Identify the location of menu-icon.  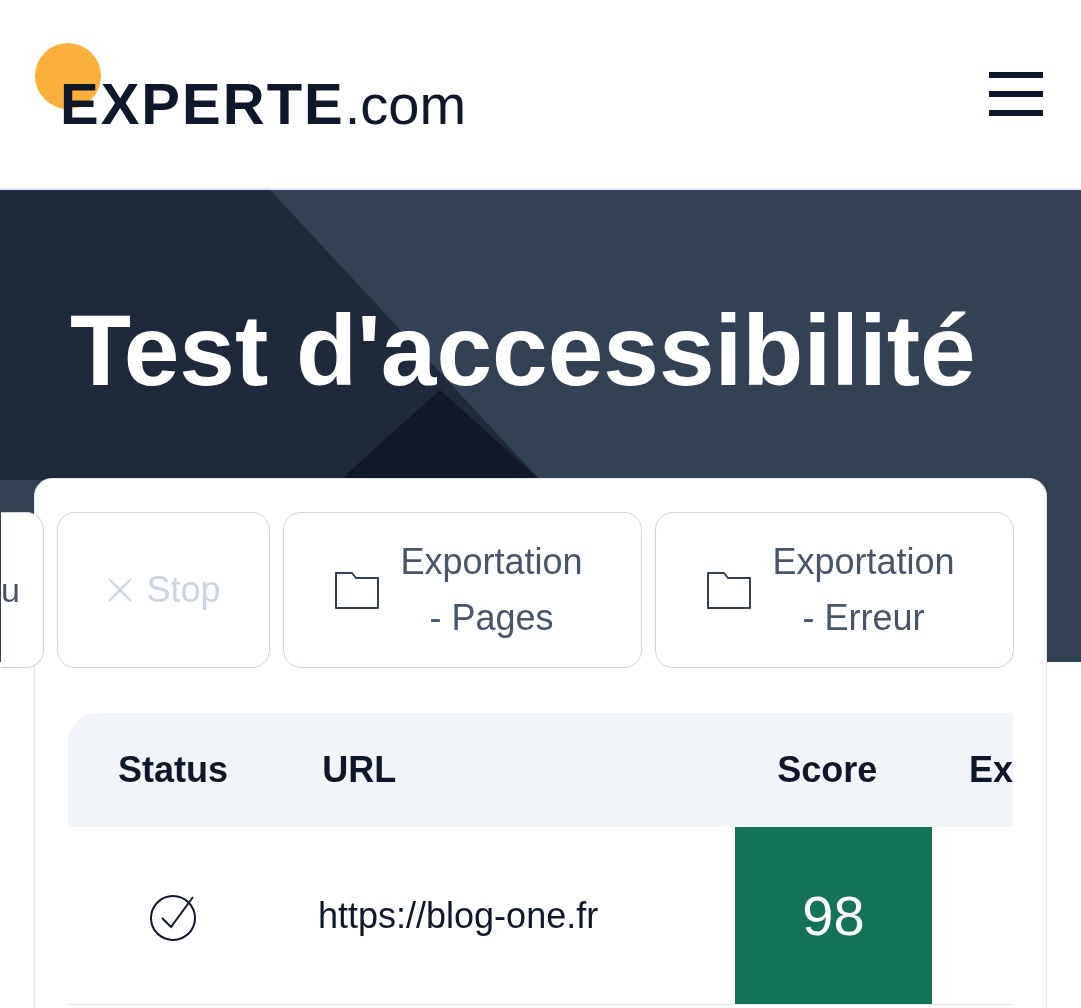
(1016, 94).